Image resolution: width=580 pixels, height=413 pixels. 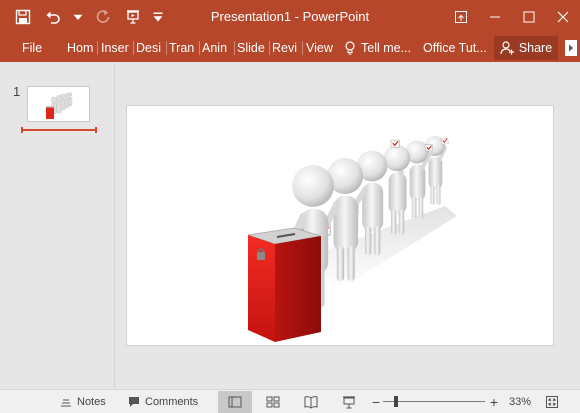 I want to click on quick-access-toolbar, so click(x=88, y=17).